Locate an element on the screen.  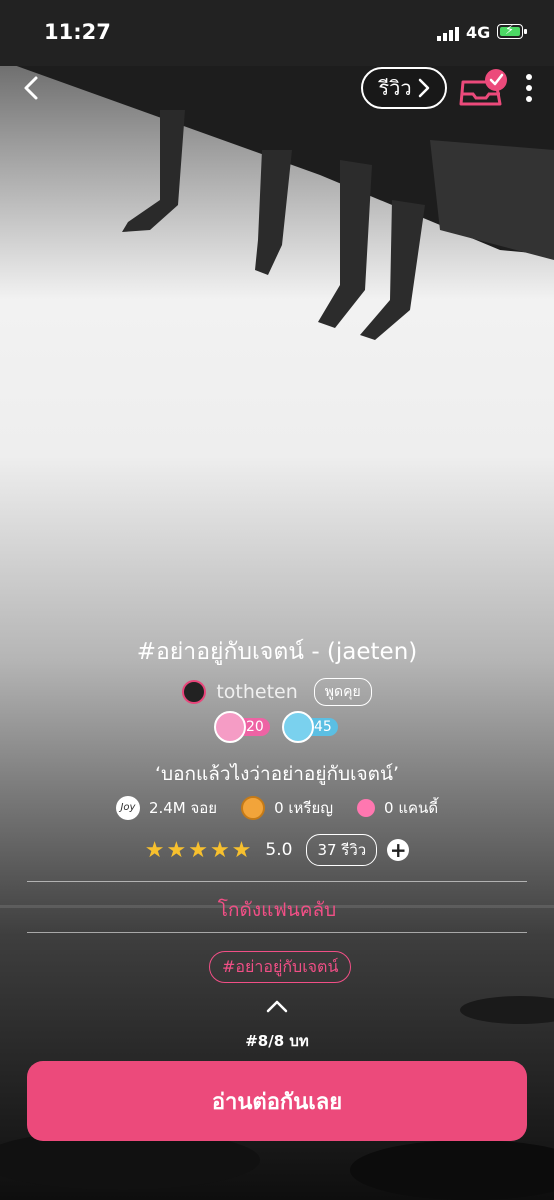
candy-stat: 0 แคนดี้ is located at coordinates (397, 808).